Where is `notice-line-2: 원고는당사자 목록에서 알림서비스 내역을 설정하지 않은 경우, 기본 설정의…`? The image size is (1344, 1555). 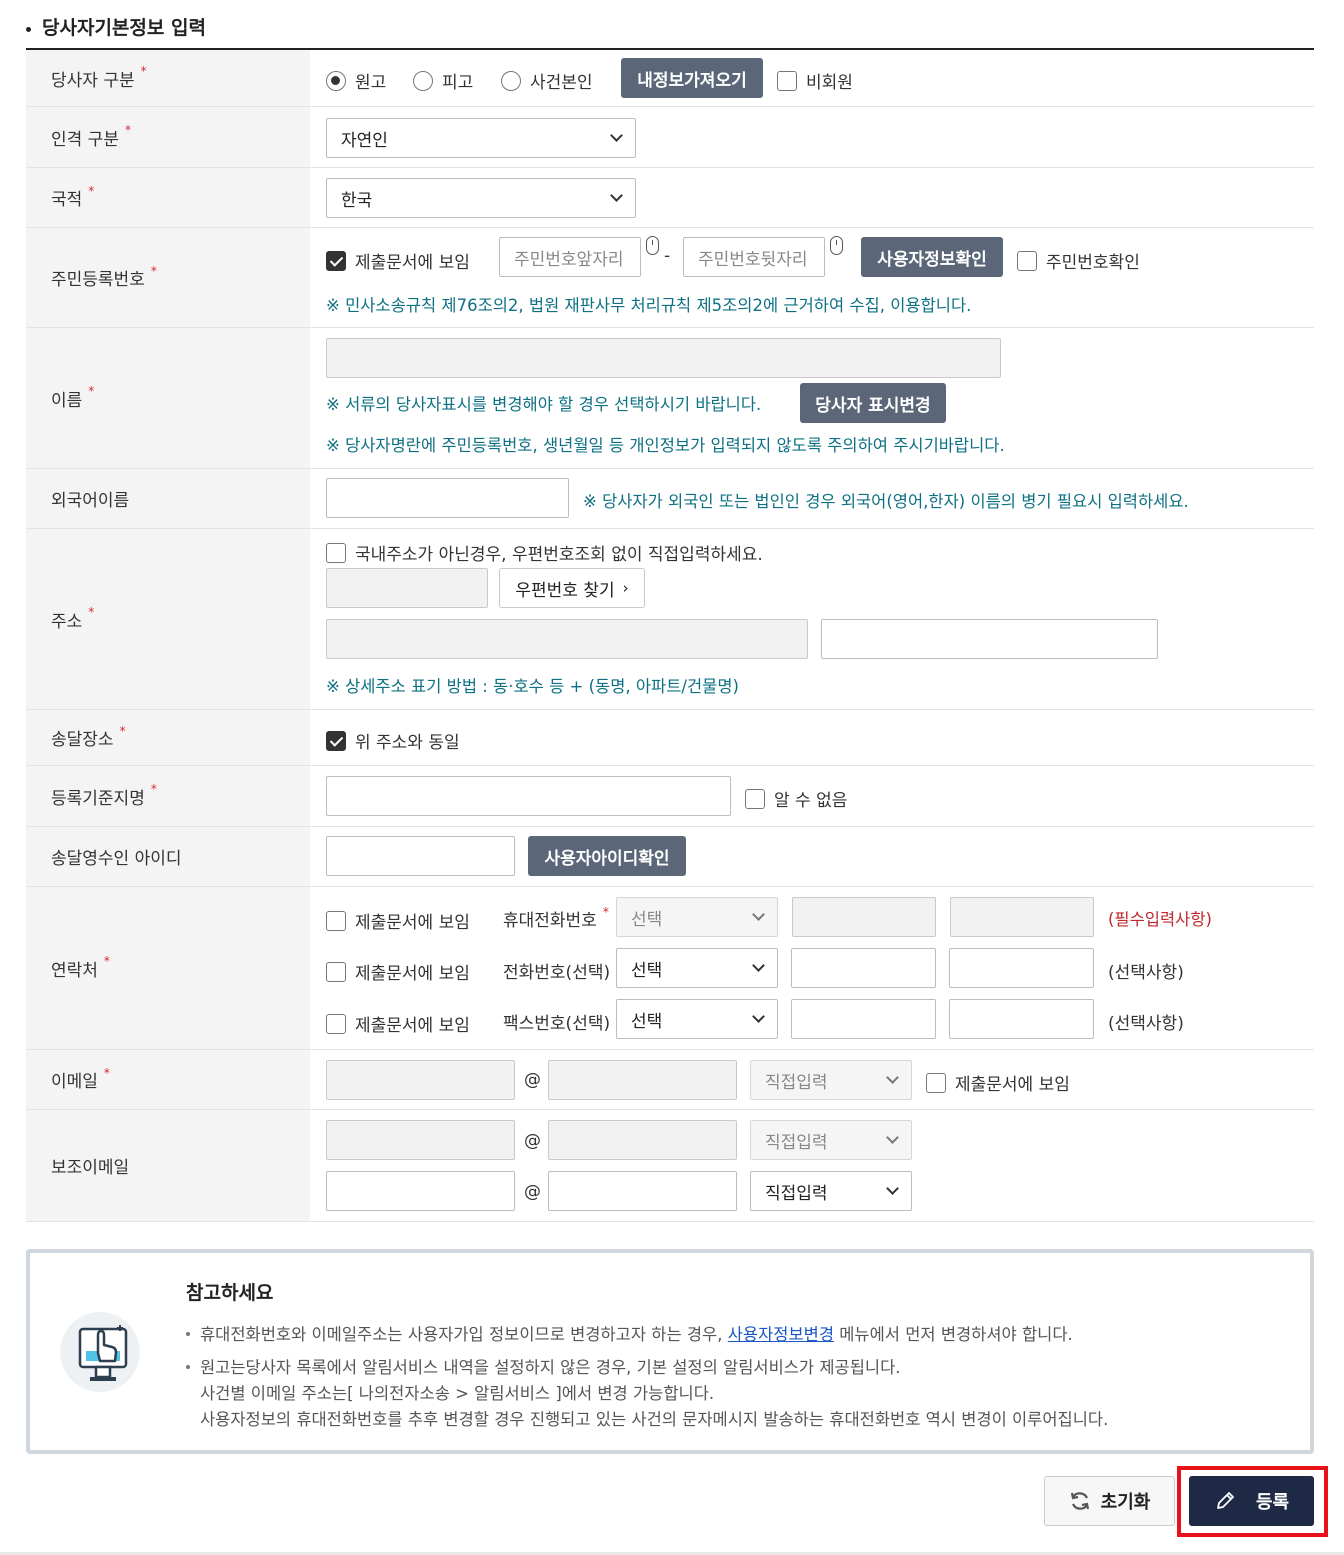 notice-line-2: 원고는당사자 목록에서 알림서비스 내역을 설정하지 않은 경우, 기본 설정의… is located at coordinates (543, 1366).